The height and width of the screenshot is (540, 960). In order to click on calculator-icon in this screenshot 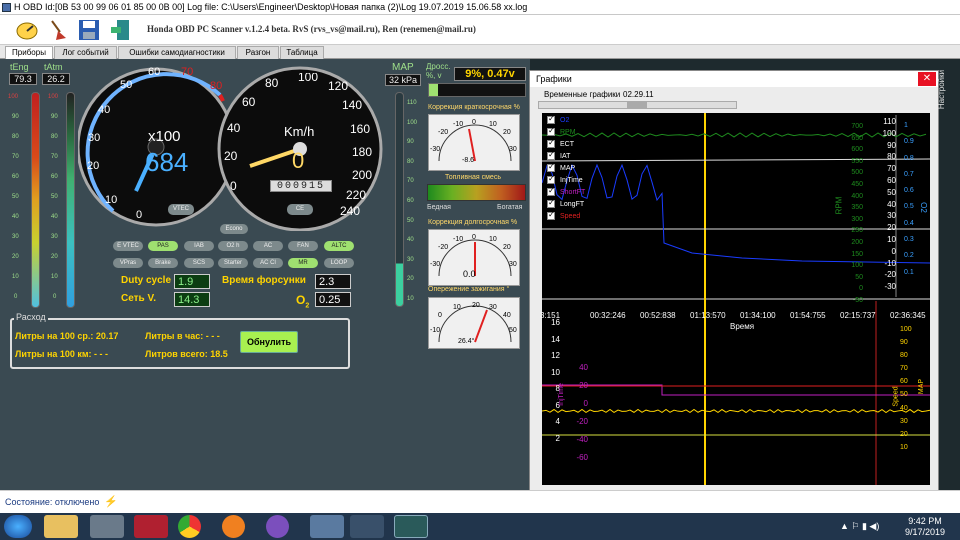, I will do `click(107, 526)`.